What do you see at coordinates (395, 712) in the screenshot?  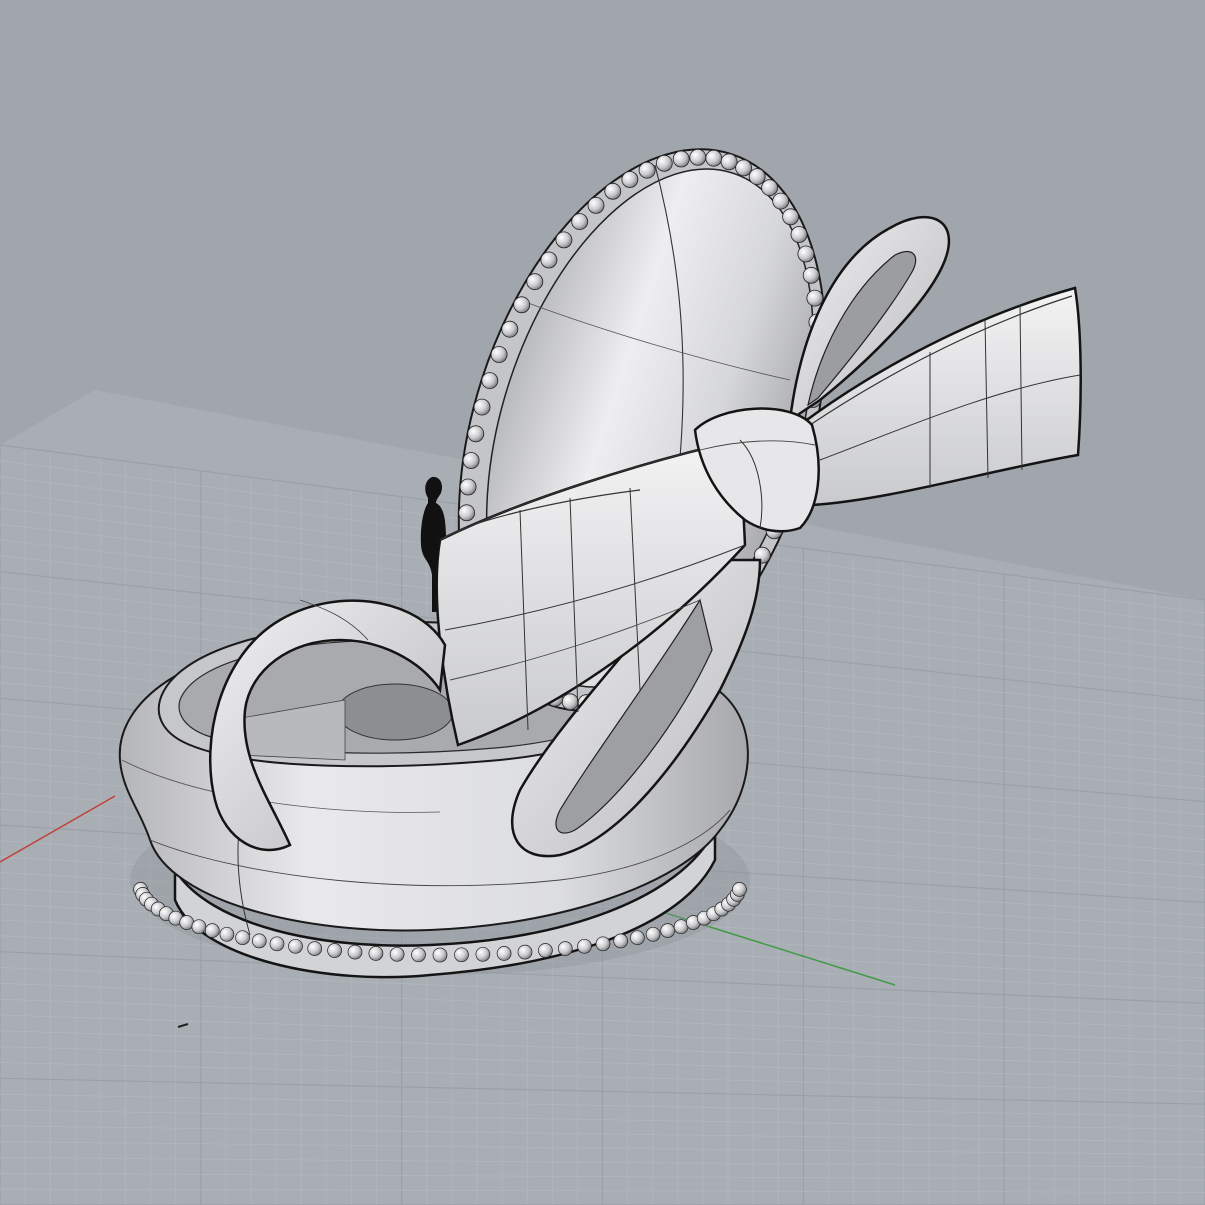 I see `base-center-disc` at bounding box center [395, 712].